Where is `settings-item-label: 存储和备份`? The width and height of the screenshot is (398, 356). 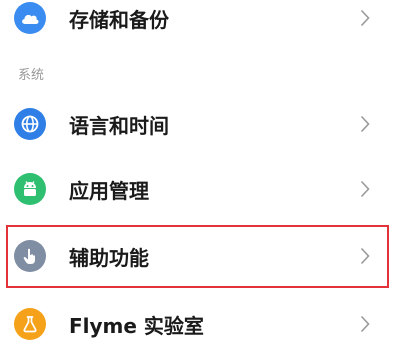 settings-item-label: 存储和备份 is located at coordinates (119, 19).